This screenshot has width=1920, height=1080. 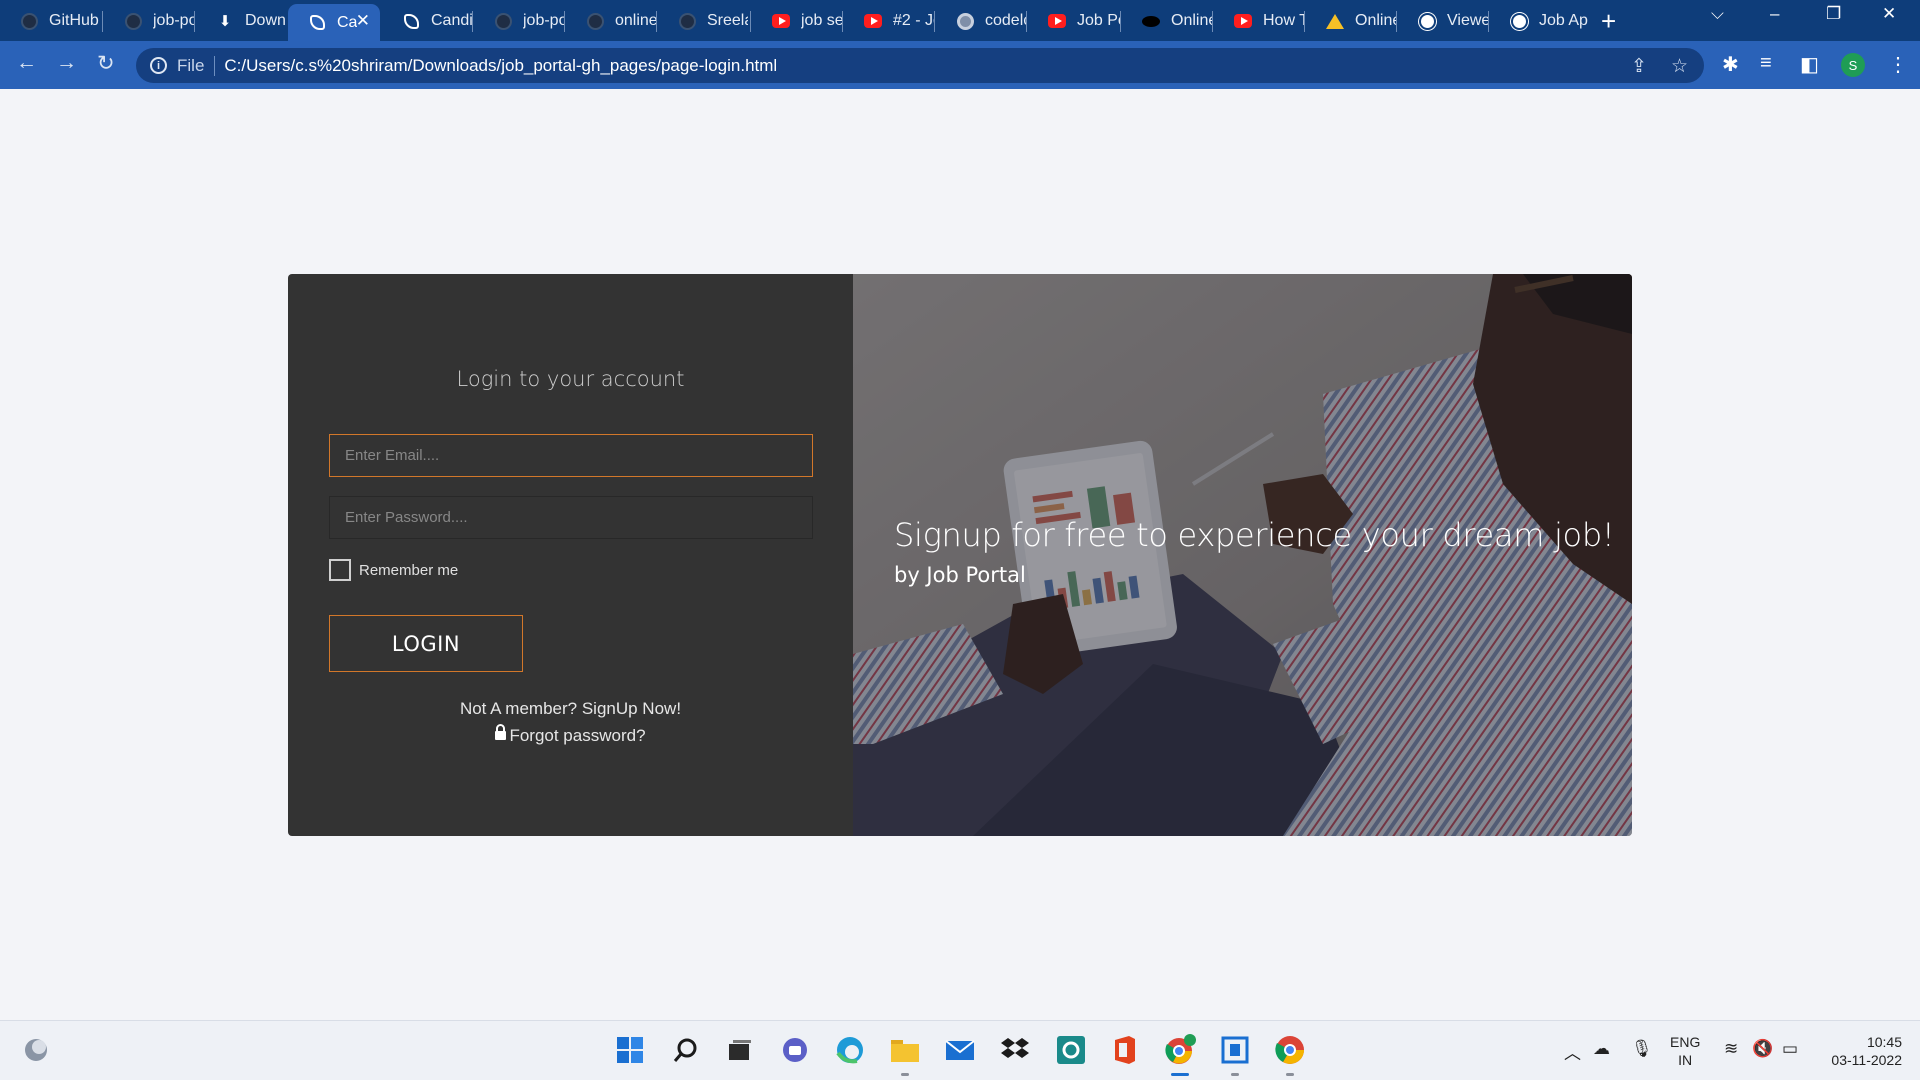 I want to click on login-button: LOGIN, so click(x=426, y=643).